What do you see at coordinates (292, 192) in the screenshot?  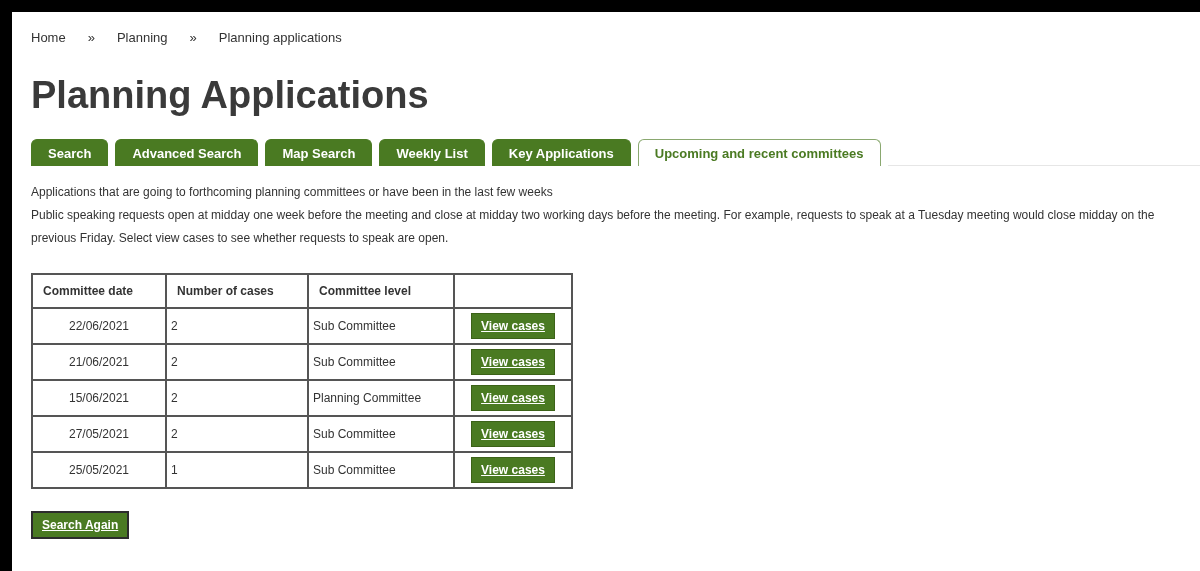 I see `intro-text: Applications that are going to forthcoming planning committees or have been in the last few weeks` at bounding box center [292, 192].